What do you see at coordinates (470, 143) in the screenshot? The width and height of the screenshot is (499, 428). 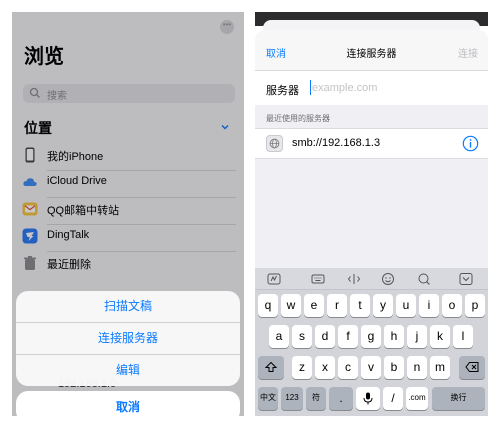 I see `info-icon` at bounding box center [470, 143].